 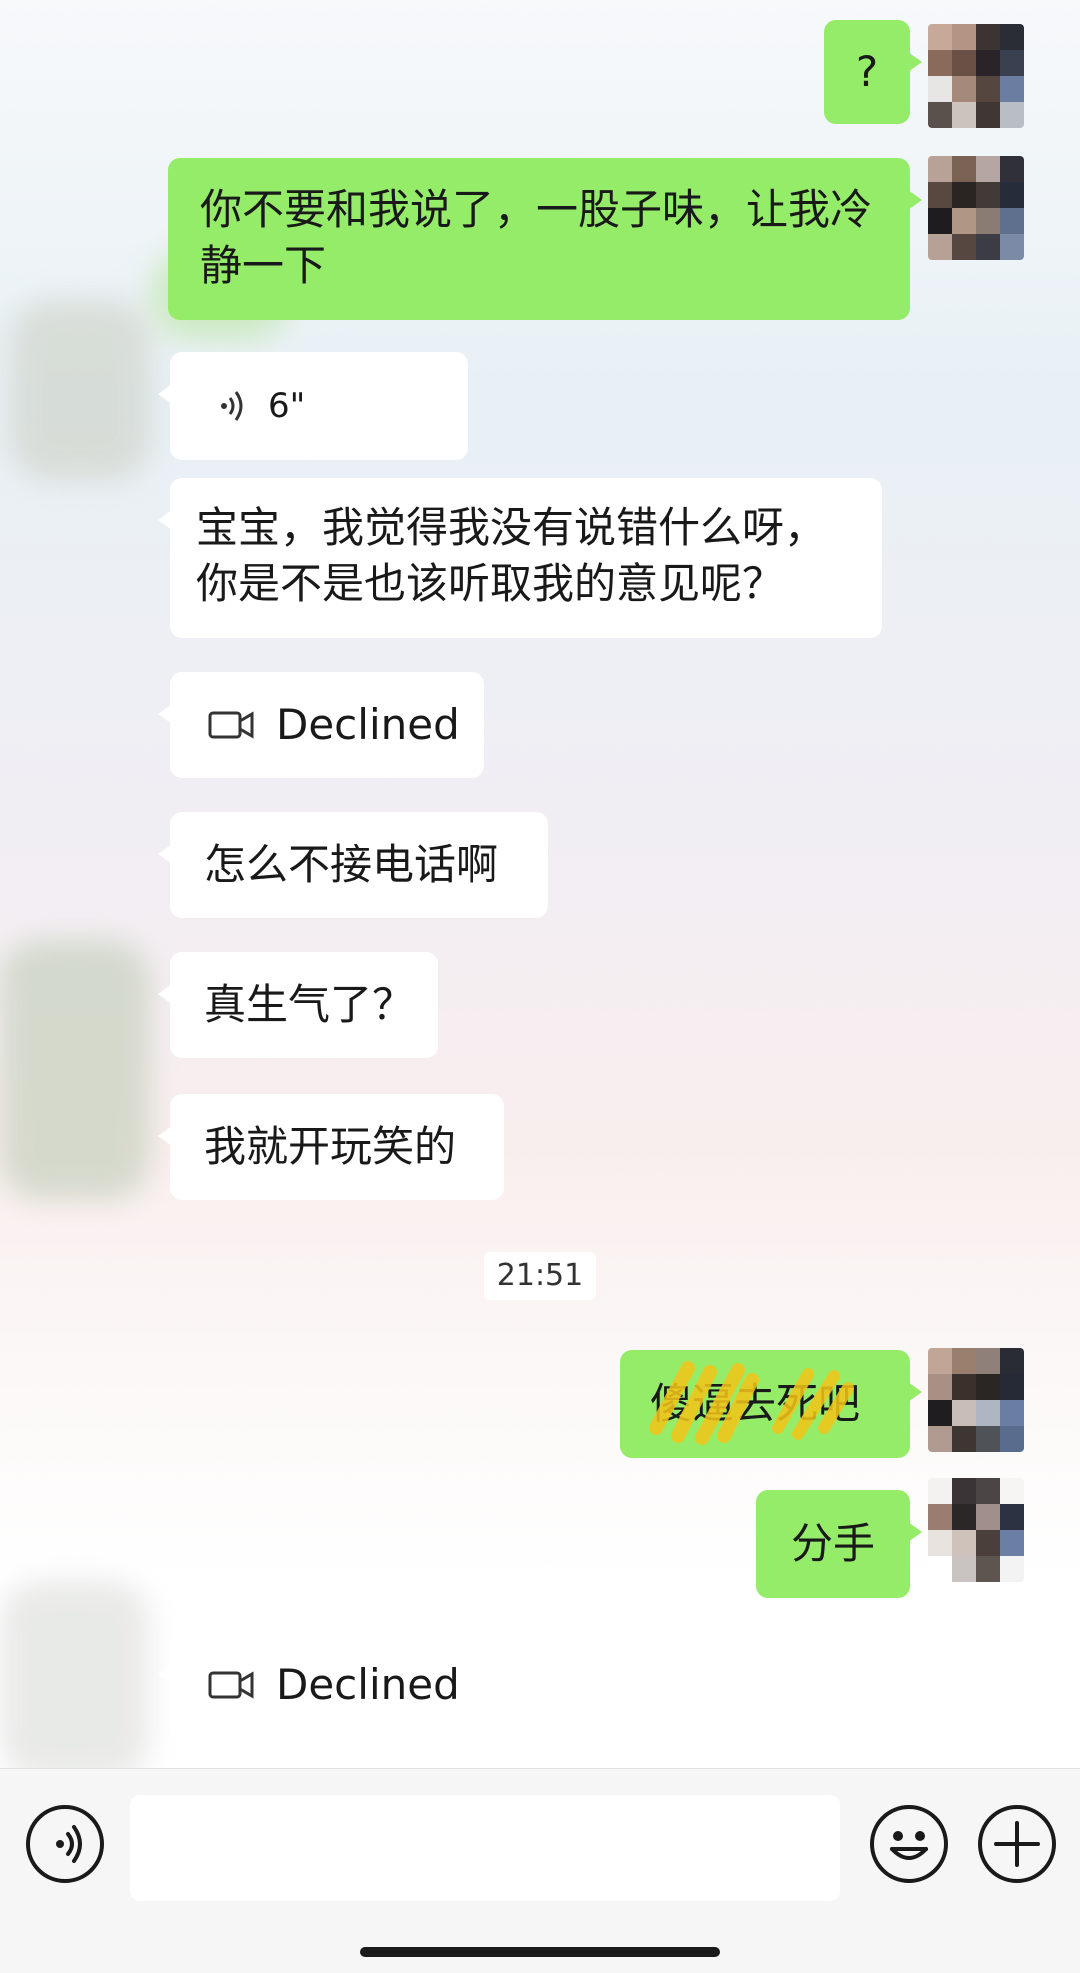 What do you see at coordinates (536, 237) in the screenshot?
I see `message-text: 你不要和我说了，一股子味，让我冷静一下` at bounding box center [536, 237].